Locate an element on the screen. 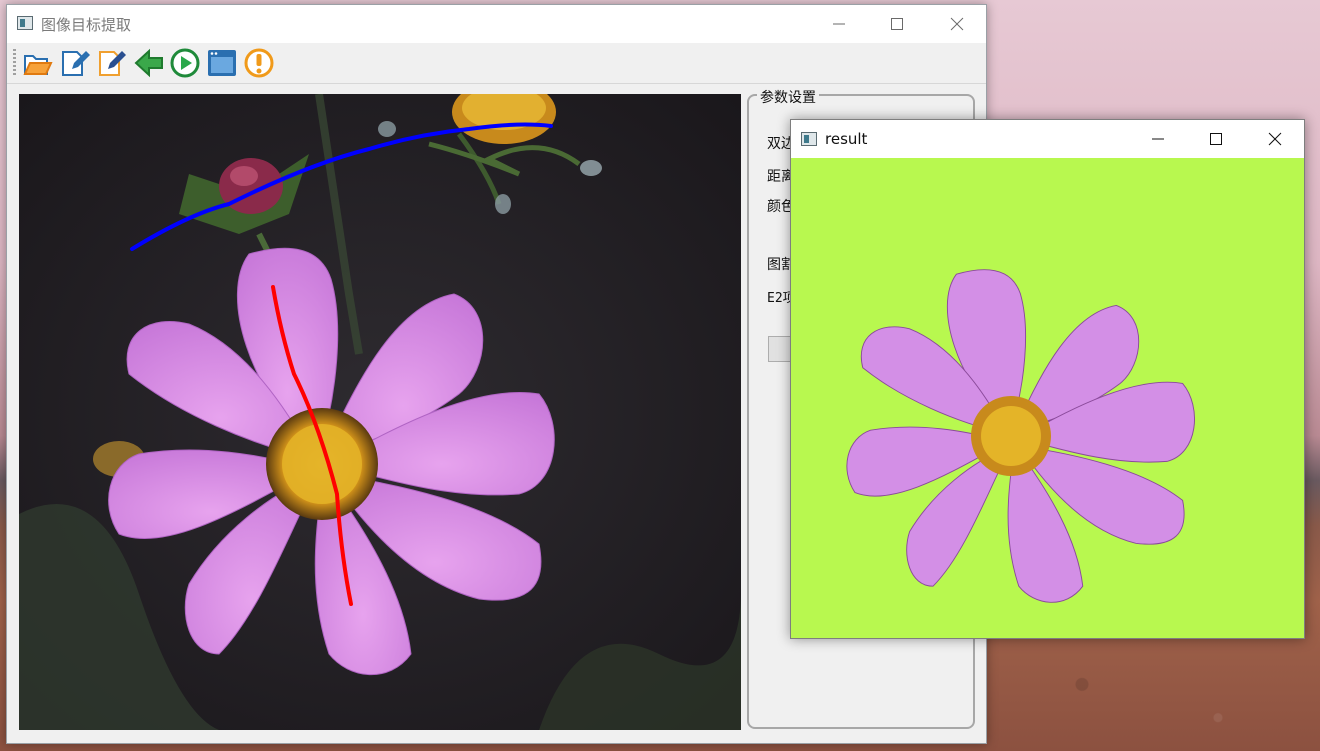 The height and width of the screenshot is (751, 1320). maximize-button is located at coordinates (897, 24).